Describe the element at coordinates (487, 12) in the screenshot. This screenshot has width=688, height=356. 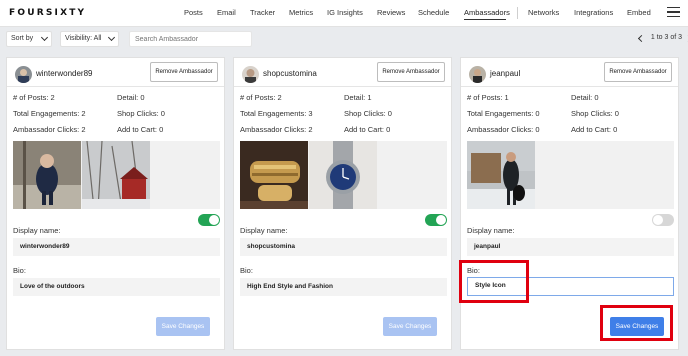
I see `nav-ambassadors: Ambassadors` at that location.